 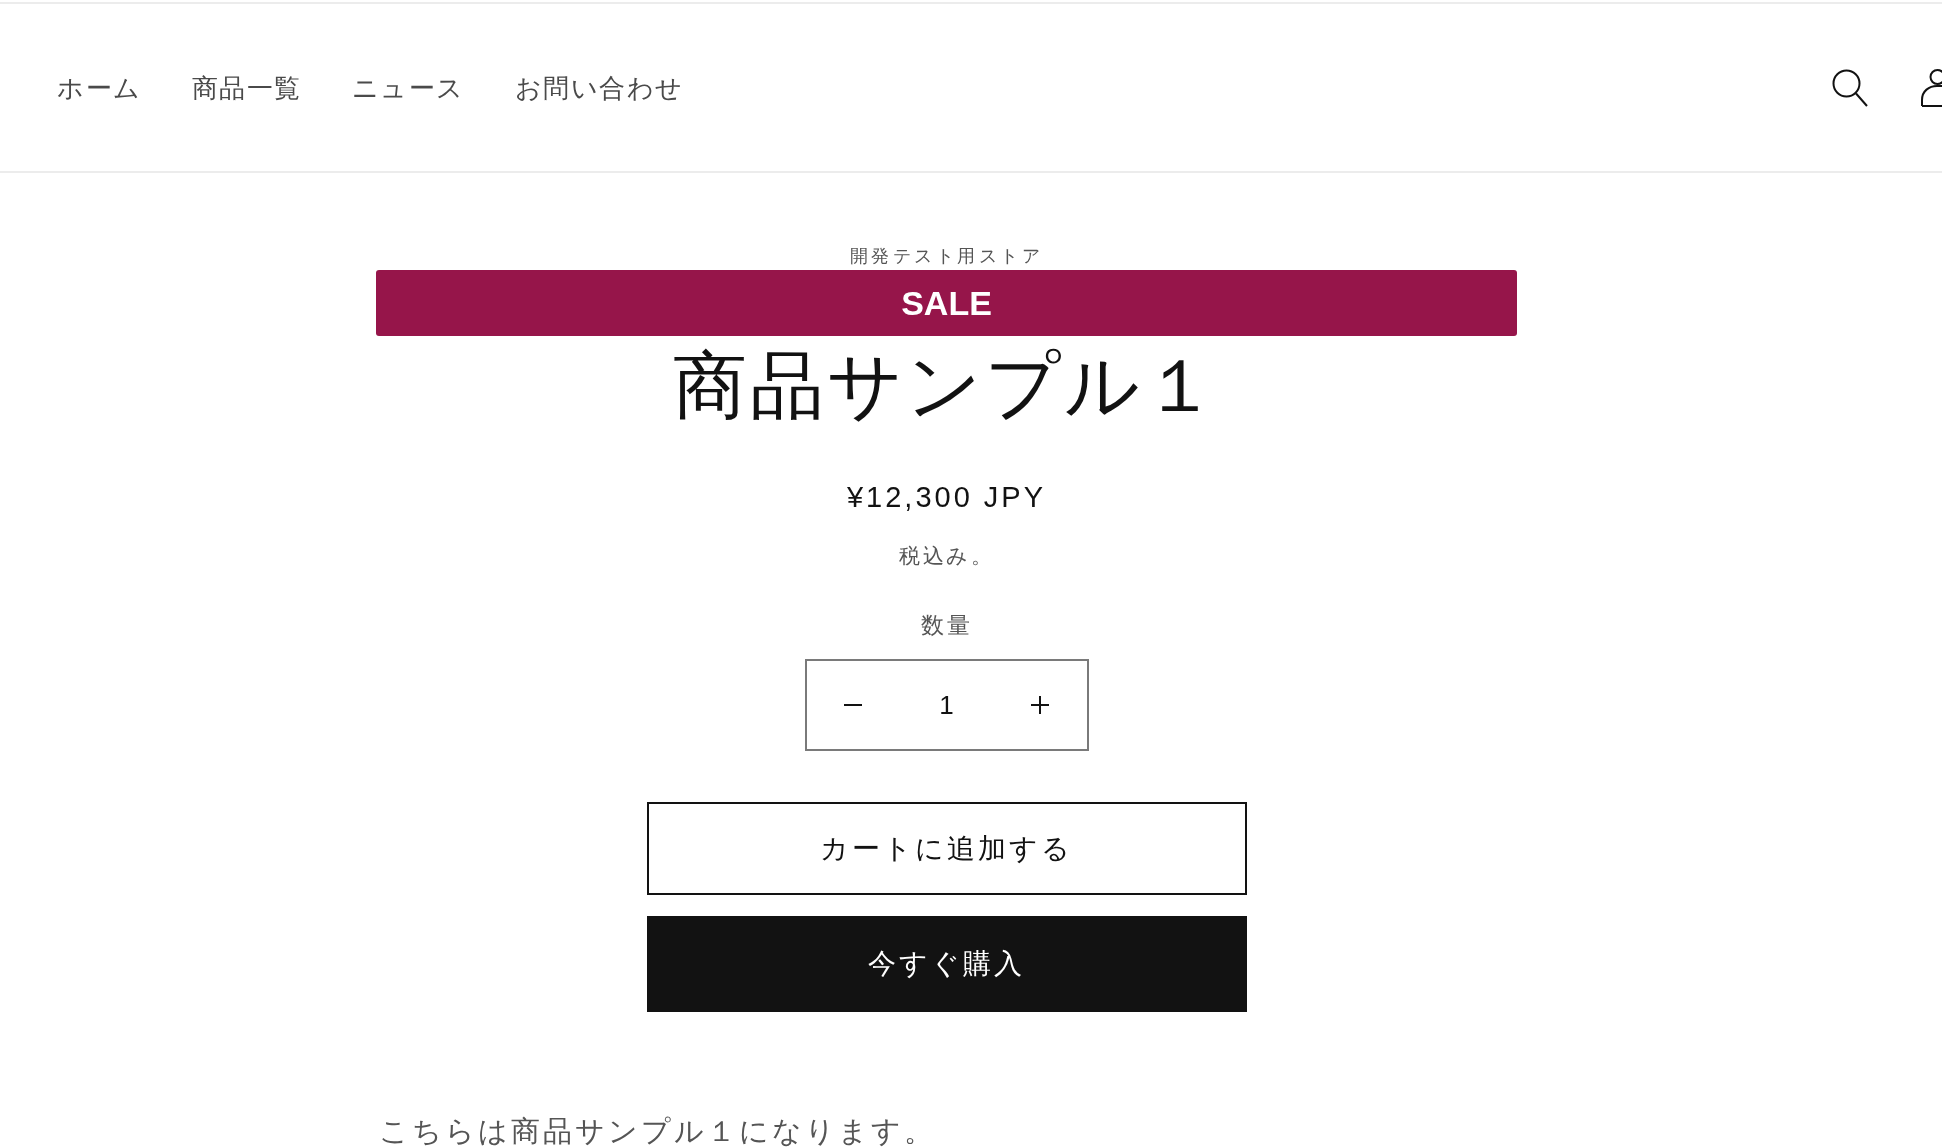 I want to click on minus-icon, so click(x=853, y=705).